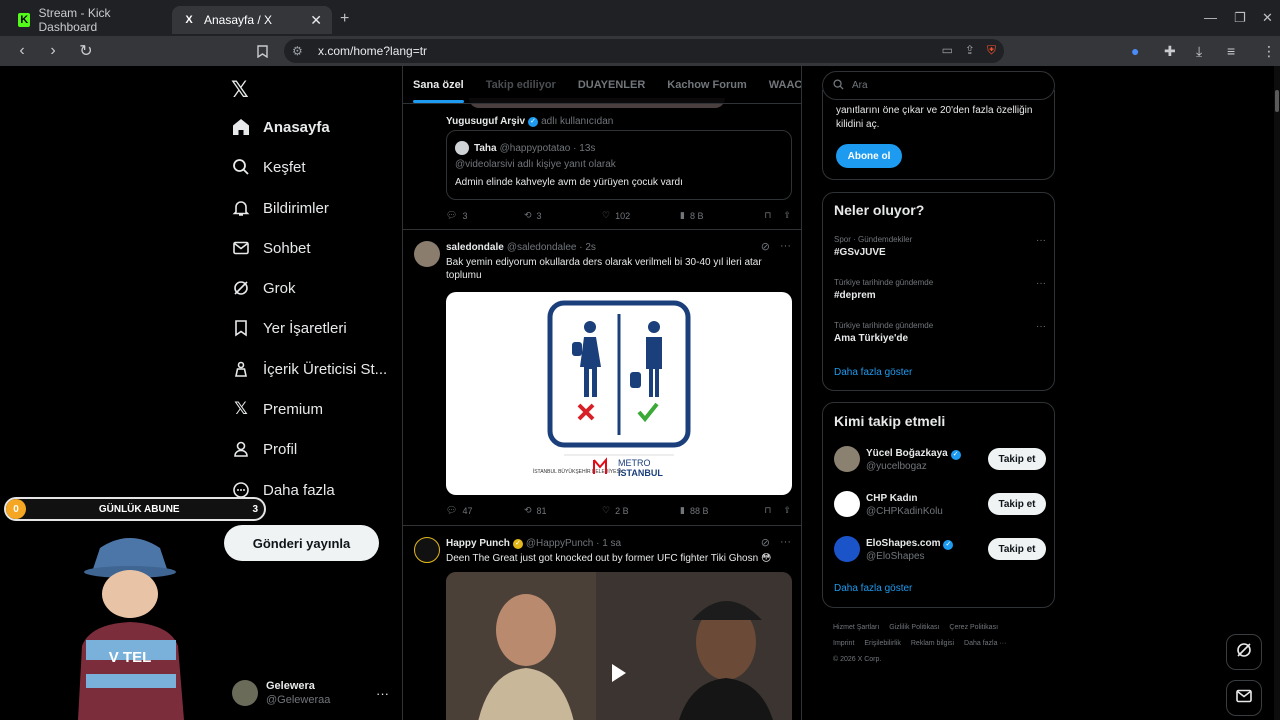 This screenshot has height=720, width=1280. Describe the element at coordinates (240, 90) in the screenshot. I see `x-logo-icon: 𝕏` at that location.